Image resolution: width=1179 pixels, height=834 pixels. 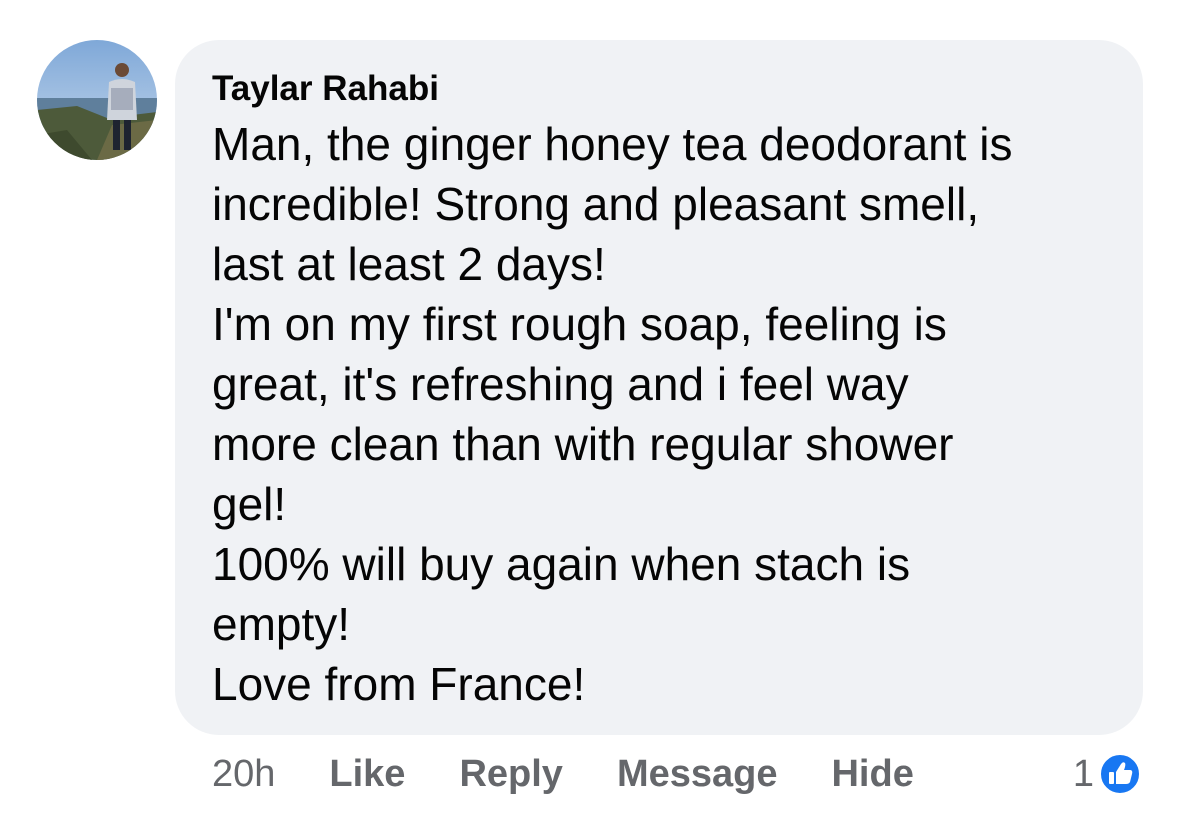 I want to click on reaction-summary: 1, so click(x=1107, y=774).